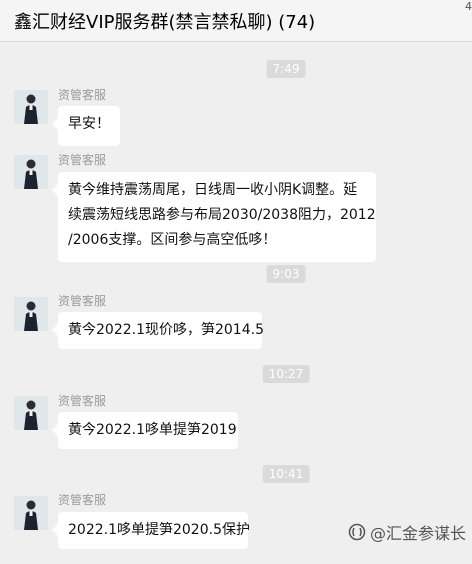  Describe the element at coordinates (89, 124) in the screenshot. I see `message-text: 早安！` at that location.